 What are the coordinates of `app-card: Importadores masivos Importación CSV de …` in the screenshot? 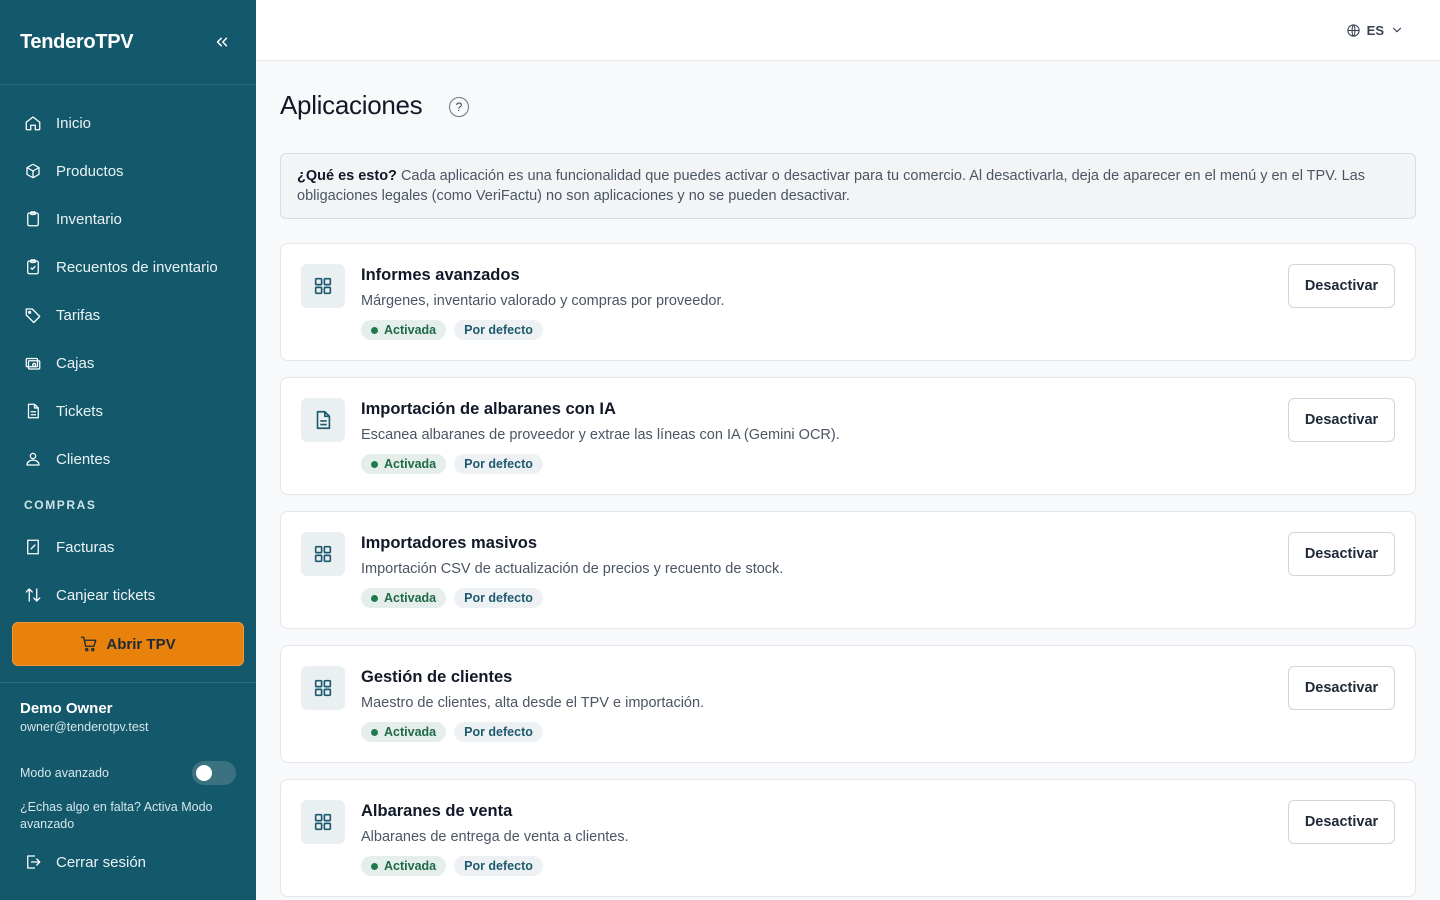 It's located at (848, 570).